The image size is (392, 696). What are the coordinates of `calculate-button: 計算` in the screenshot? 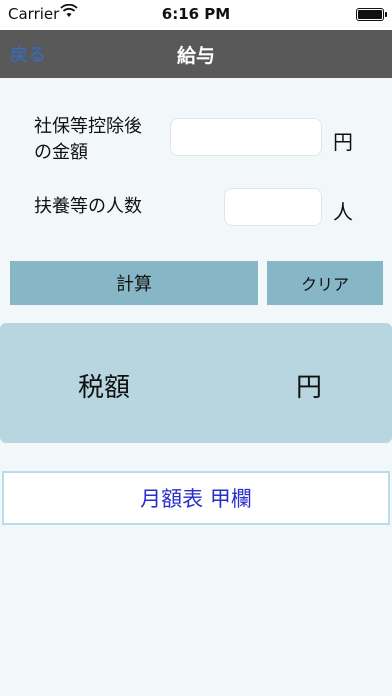 It's located at (134, 283).